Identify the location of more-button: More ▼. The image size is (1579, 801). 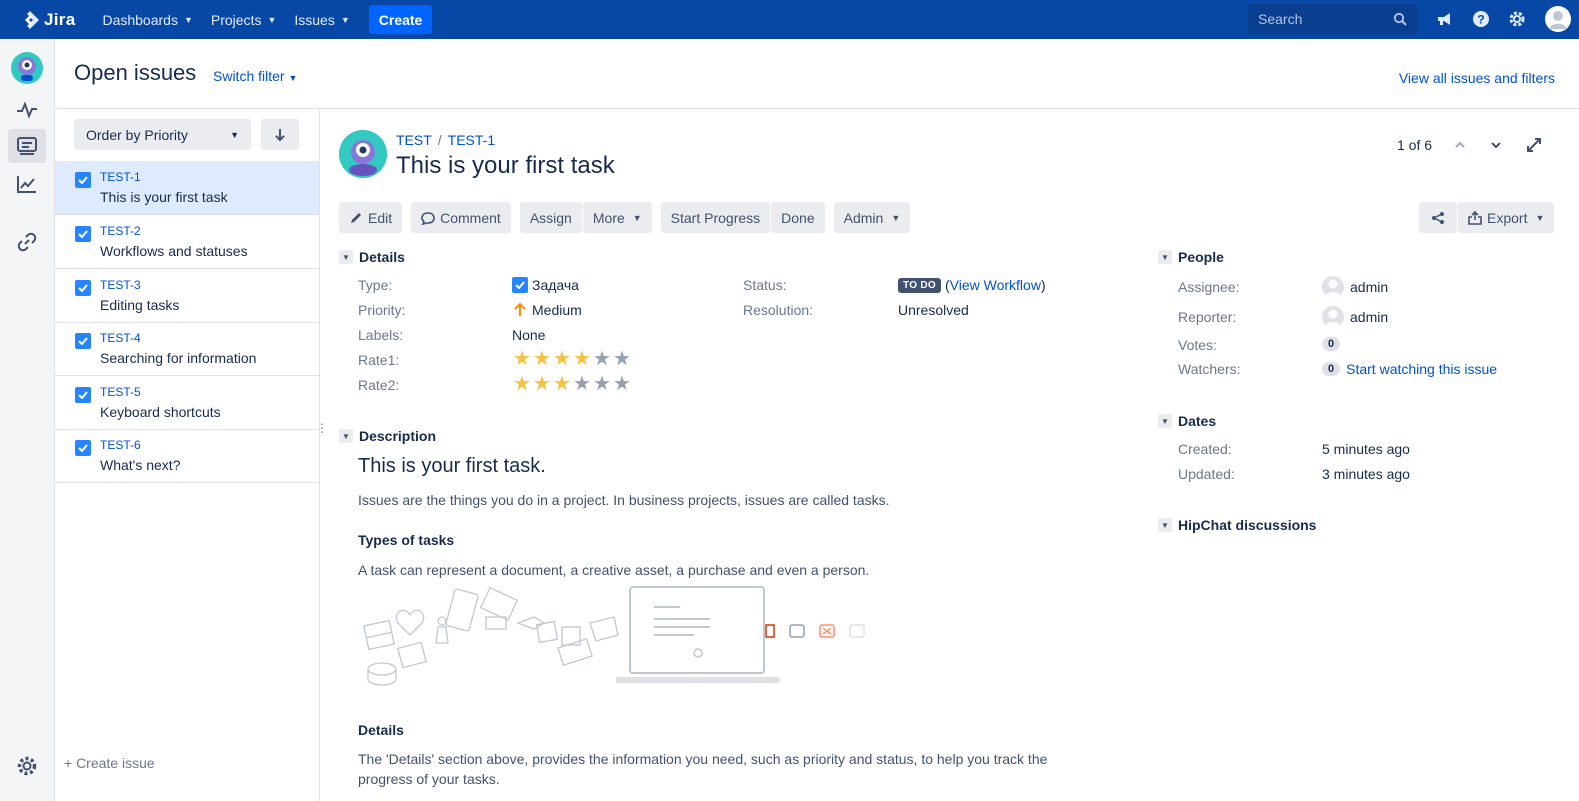
(617, 217).